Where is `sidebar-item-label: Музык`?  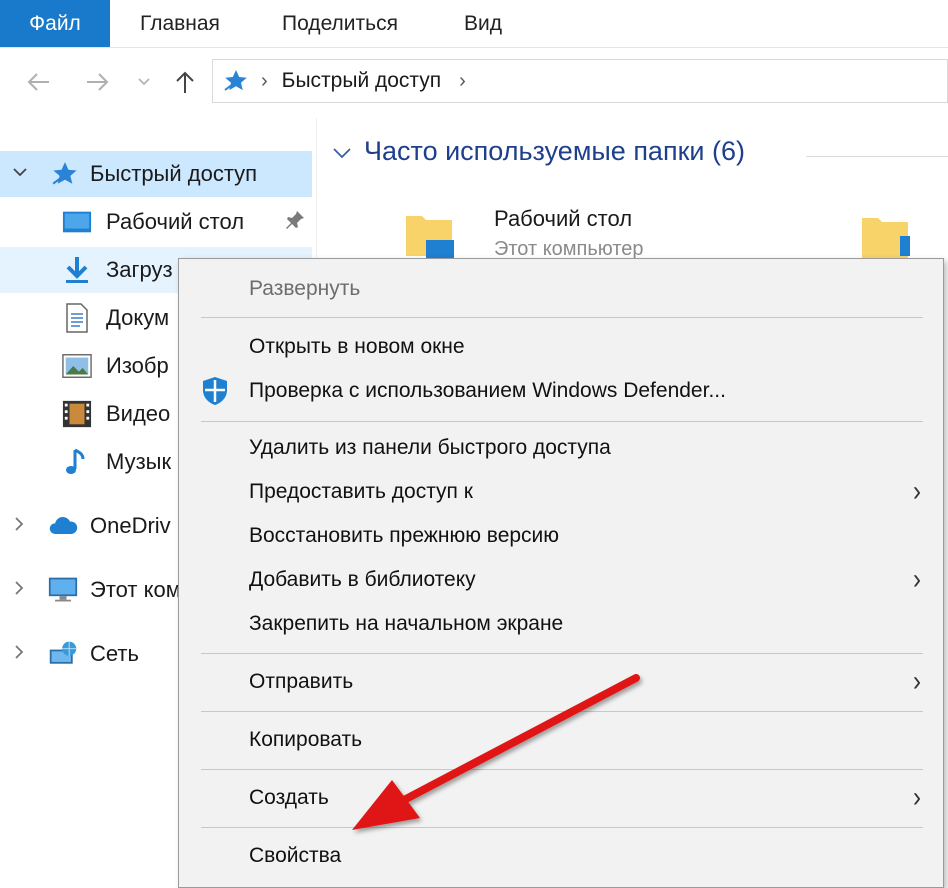
sidebar-item-label: Музык is located at coordinates (139, 461).